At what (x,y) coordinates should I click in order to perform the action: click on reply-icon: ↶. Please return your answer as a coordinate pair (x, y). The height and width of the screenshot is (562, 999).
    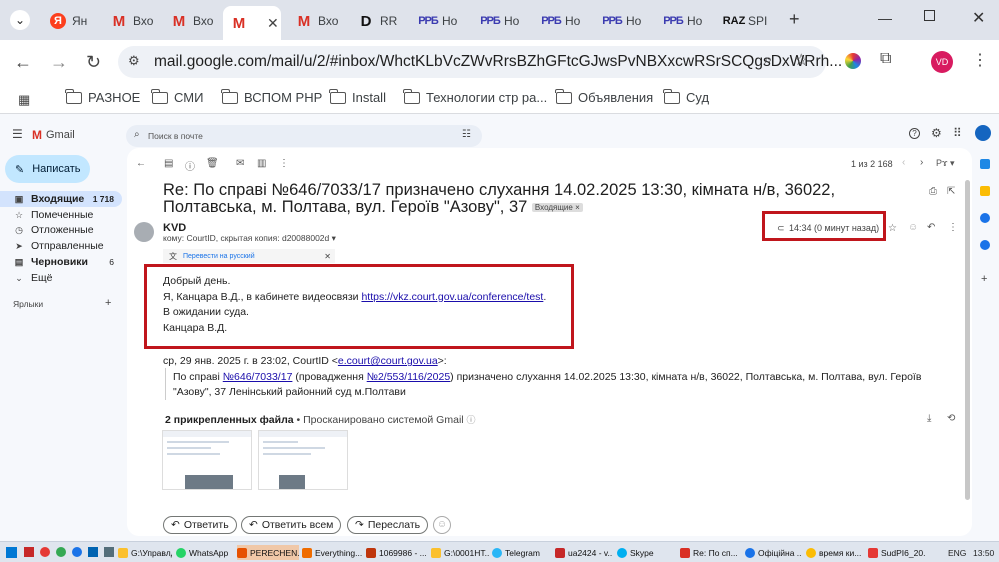
    Looking at the image, I should click on (931, 227).